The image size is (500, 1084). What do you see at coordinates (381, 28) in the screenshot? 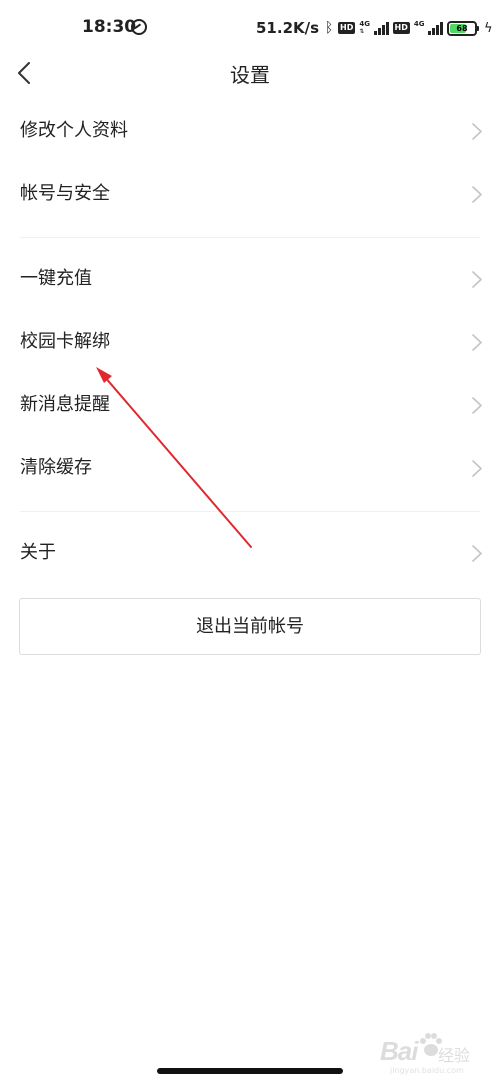
I see `signal-icon` at bounding box center [381, 28].